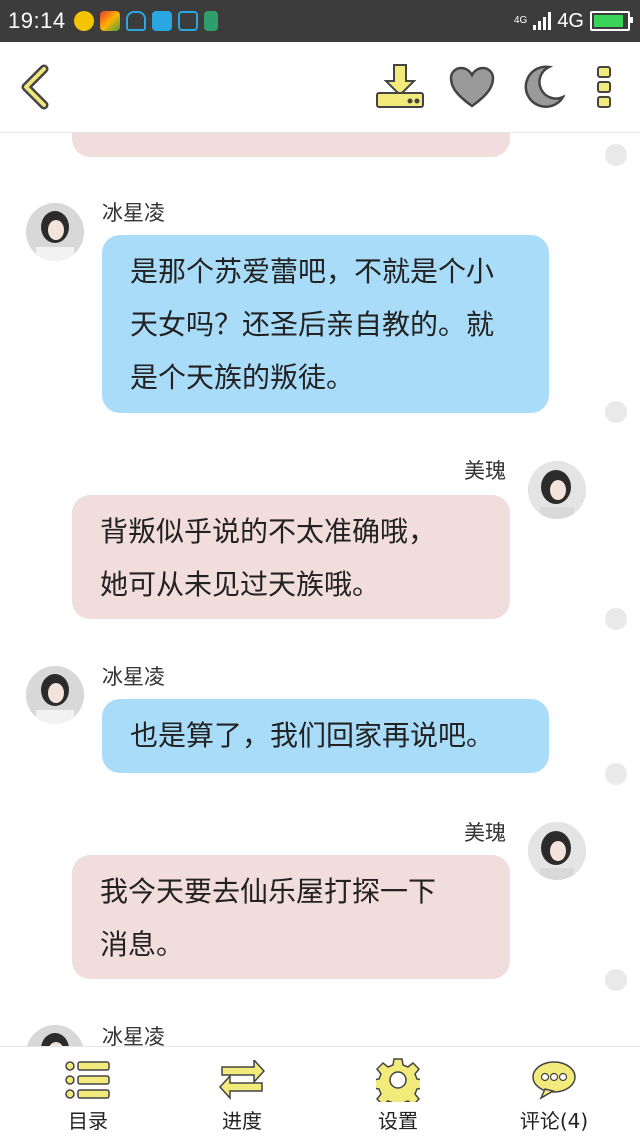  What do you see at coordinates (242, 377) in the screenshot?
I see `message-line: 是个天族的叛徒。` at bounding box center [242, 377].